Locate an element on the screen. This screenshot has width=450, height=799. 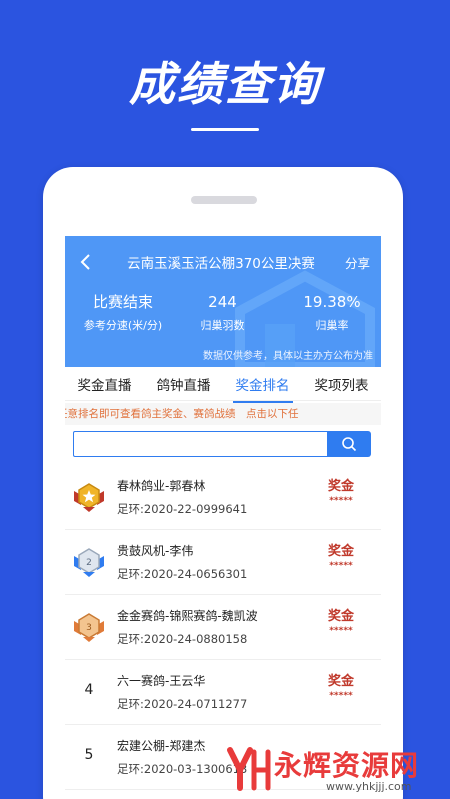
tab-clock-live: 鸽钟直播 is located at coordinates (184, 384).